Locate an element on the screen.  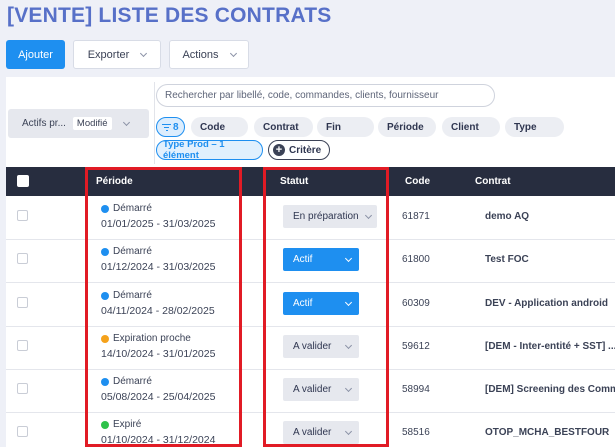
contract-name: demo AQ is located at coordinates (507, 216).